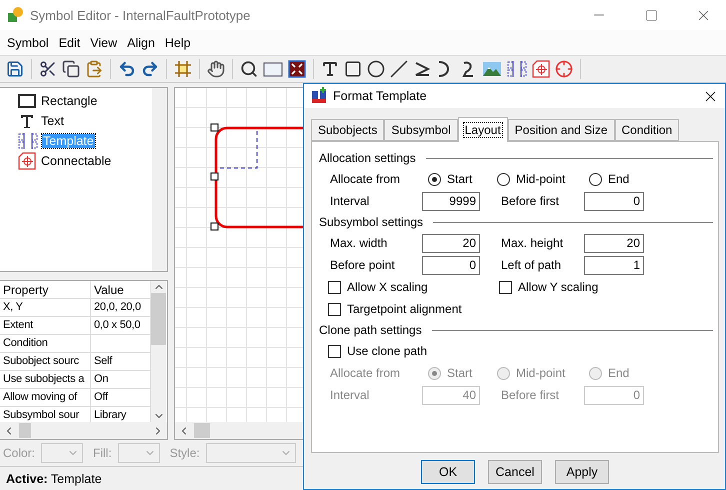  I want to click on tree-scrollbar, so click(159, 179).